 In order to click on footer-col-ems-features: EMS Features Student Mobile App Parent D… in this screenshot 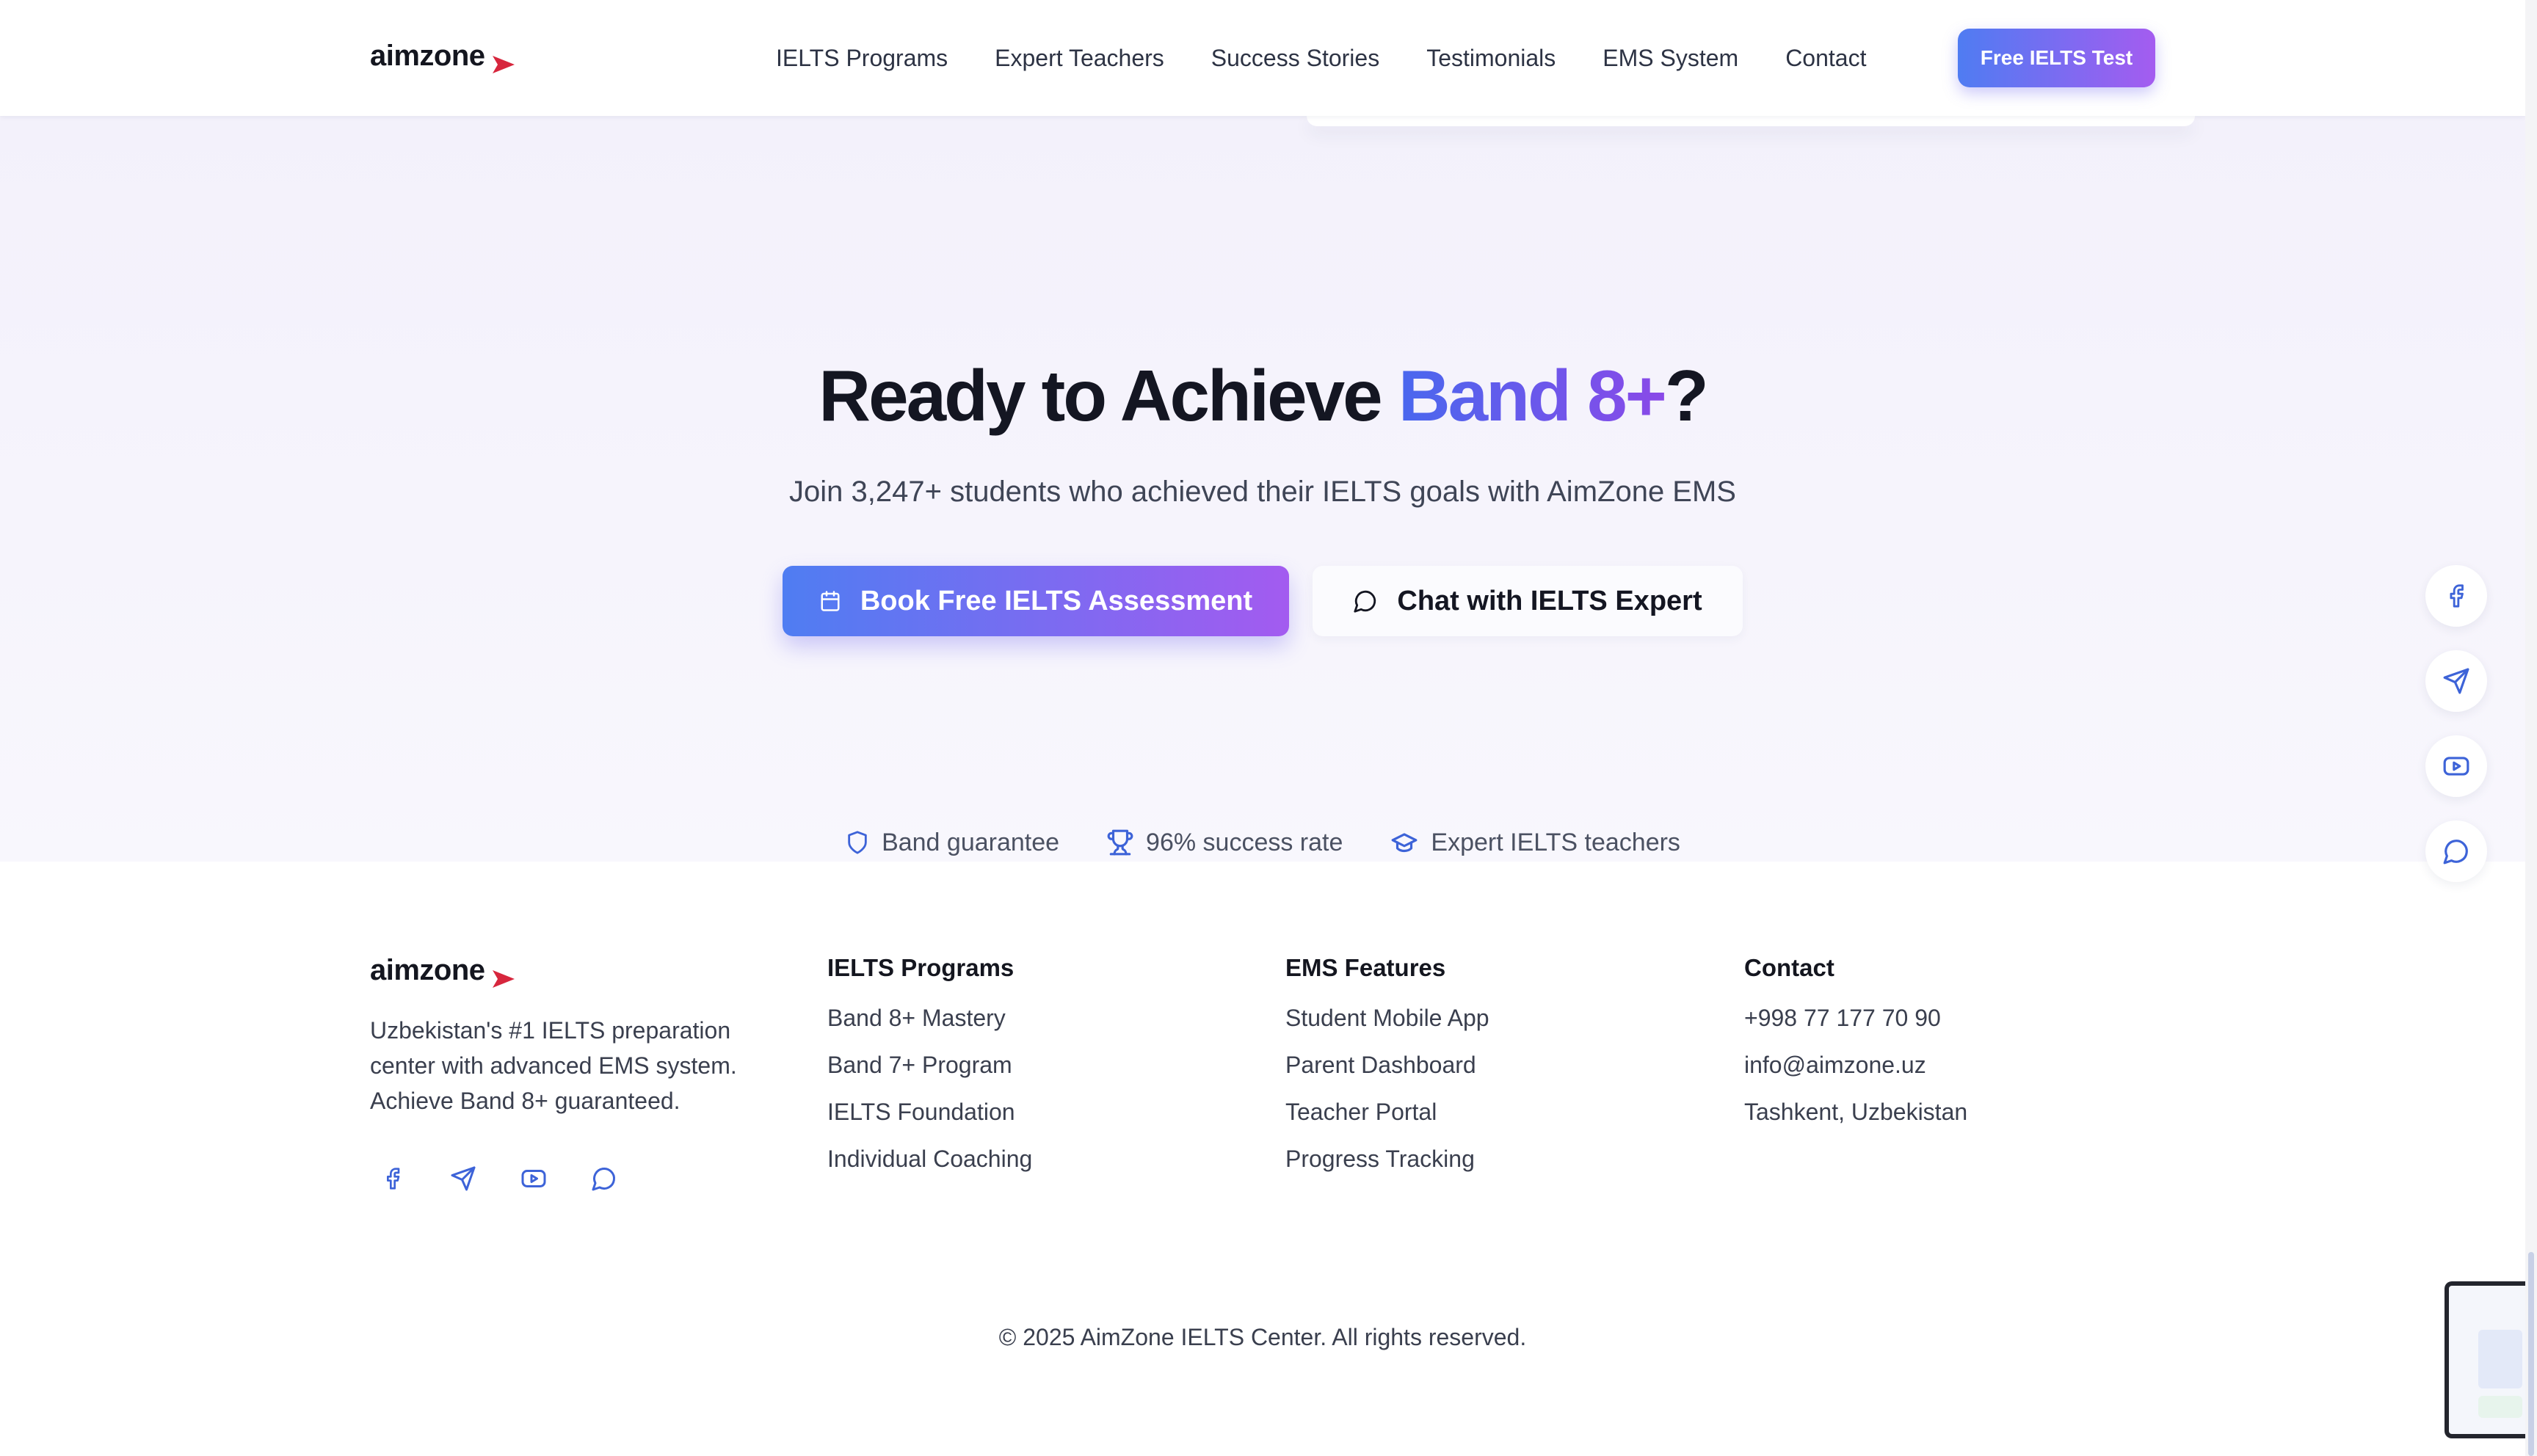, I will do `click(1387, 1073)`.